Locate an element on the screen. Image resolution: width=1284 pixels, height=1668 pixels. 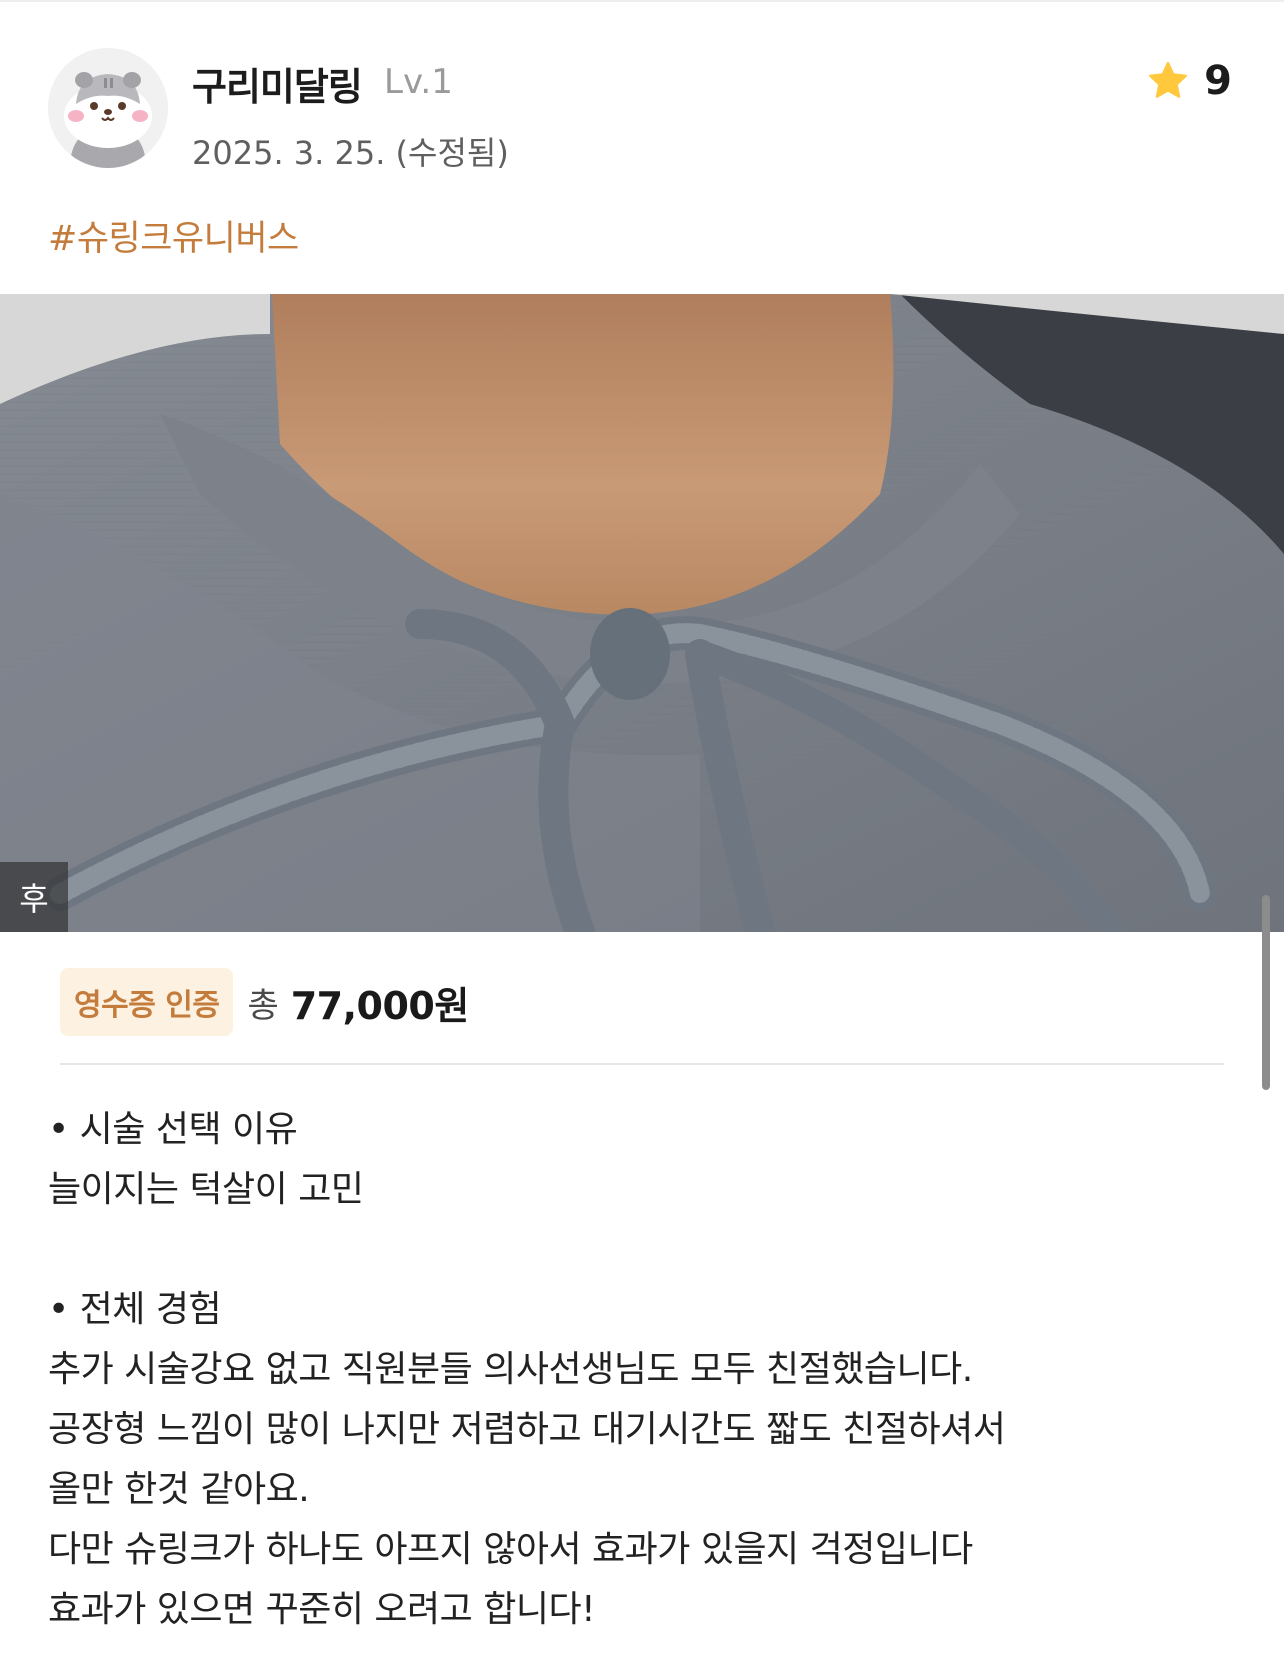
section-body-reason: 늘이지는 턱살이 고민 is located at coordinates (206, 1189).